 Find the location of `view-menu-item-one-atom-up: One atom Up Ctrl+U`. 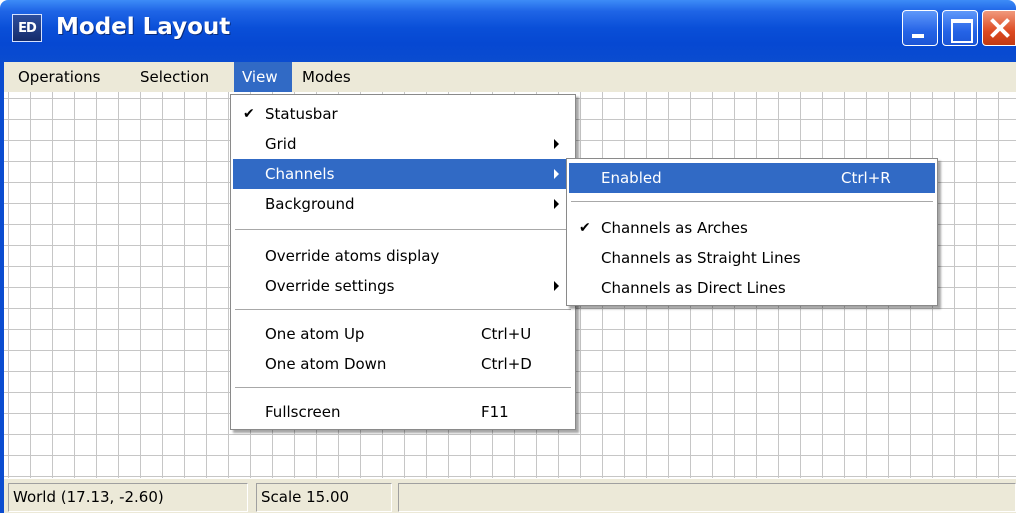

view-menu-item-one-atom-up: One atom Up Ctrl+U is located at coordinates (403, 334).